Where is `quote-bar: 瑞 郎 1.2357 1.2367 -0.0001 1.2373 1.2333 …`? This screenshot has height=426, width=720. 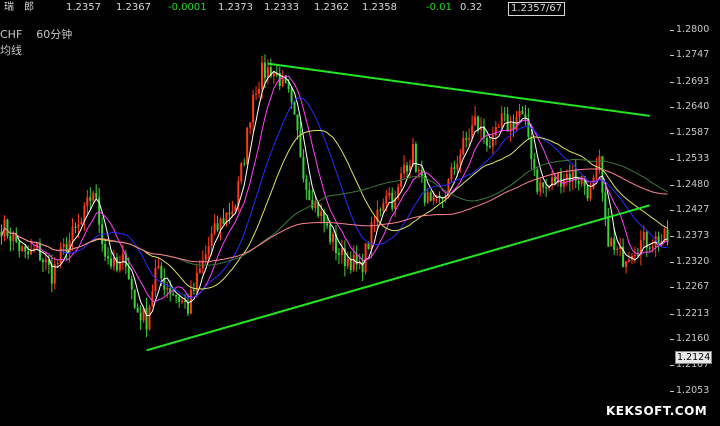 quote-bar: 瑞 郎 1.2357 1.2367 -0.0001 1.2373 1.2333 … is located at coordinates (360, 8).